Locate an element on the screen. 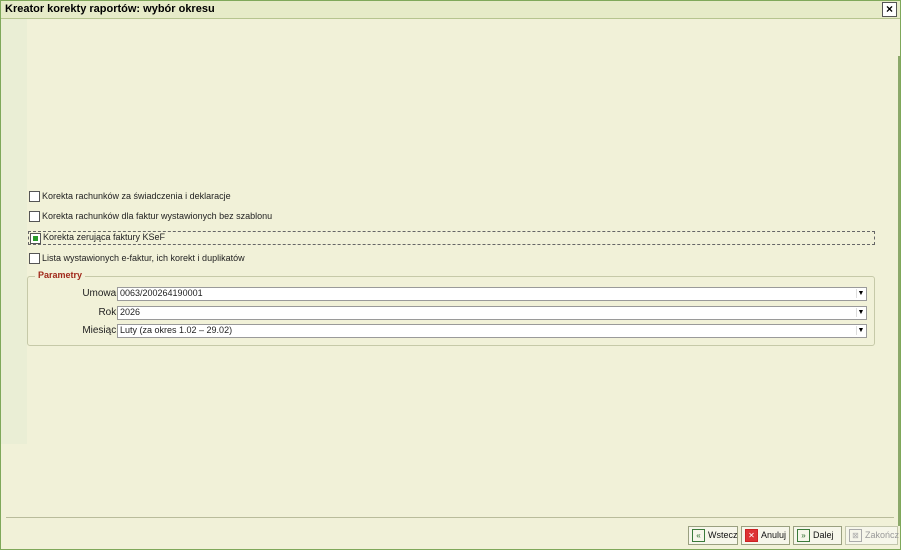 Image resolution: width=901 pixels, height=550 pixels. miesiac-label: Miesiąc: is located at coordinates (100, 330).